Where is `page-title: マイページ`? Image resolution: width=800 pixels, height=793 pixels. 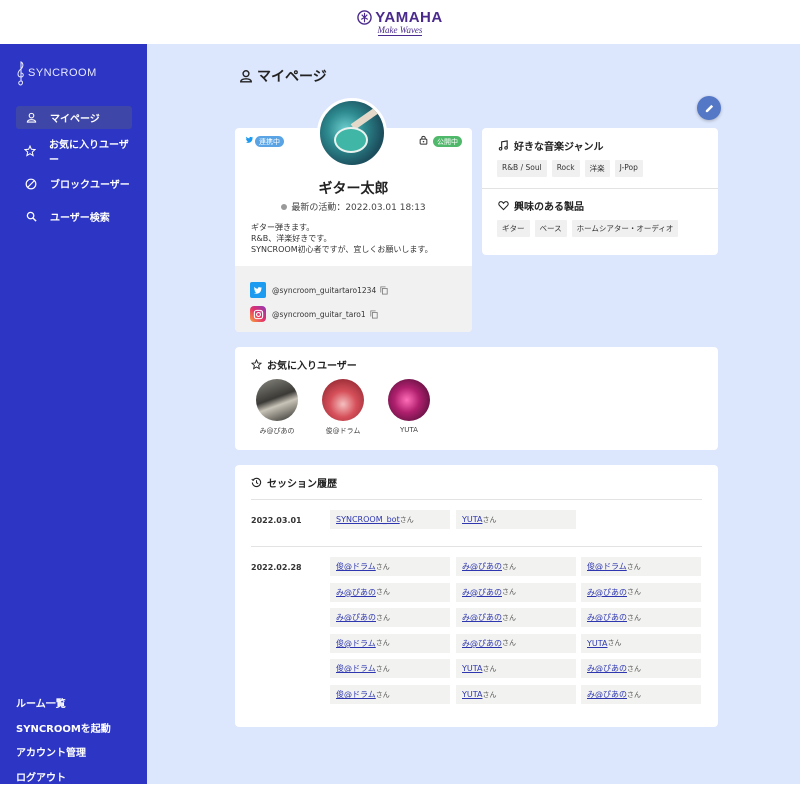 page-title: マイページ is located at coordinates (283, 76).